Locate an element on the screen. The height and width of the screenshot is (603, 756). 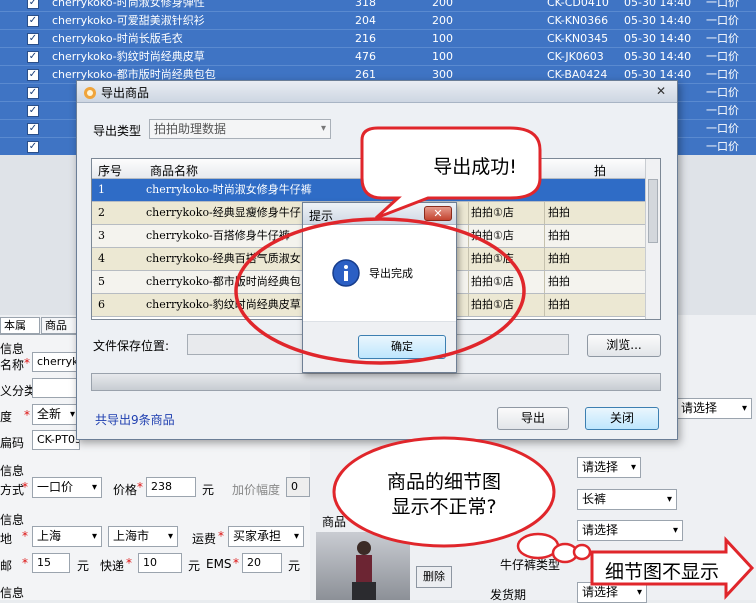
success-annotation: 导出成功! is located at coordinates (475, 167).